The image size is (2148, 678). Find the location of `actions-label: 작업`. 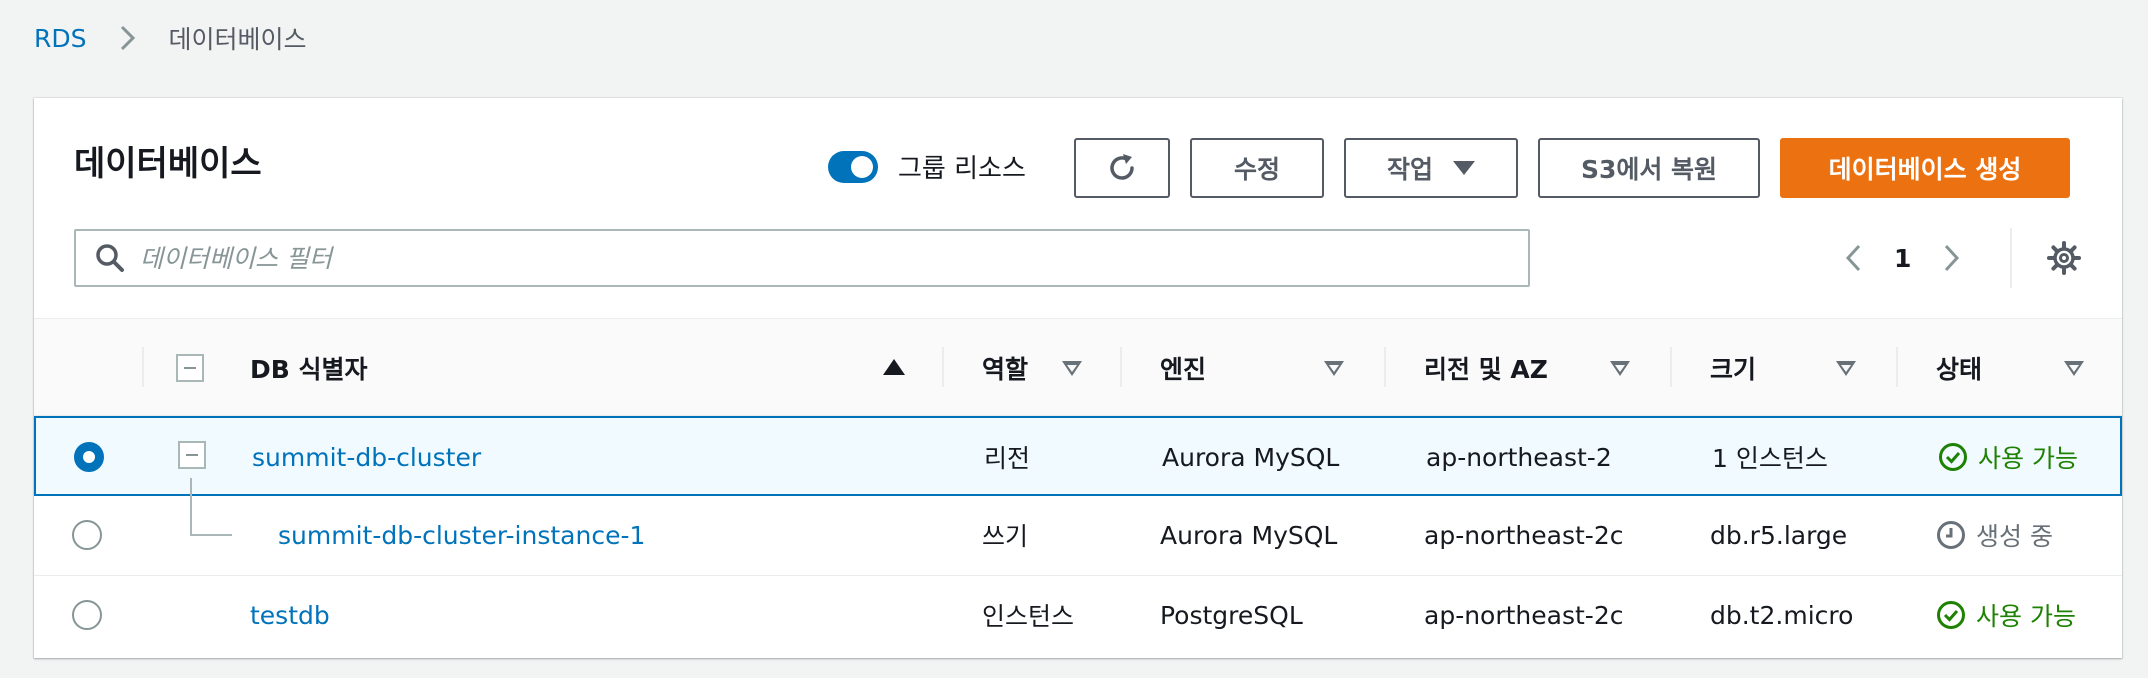

actions-label: 작업 is located at coordinates (1409, 169).